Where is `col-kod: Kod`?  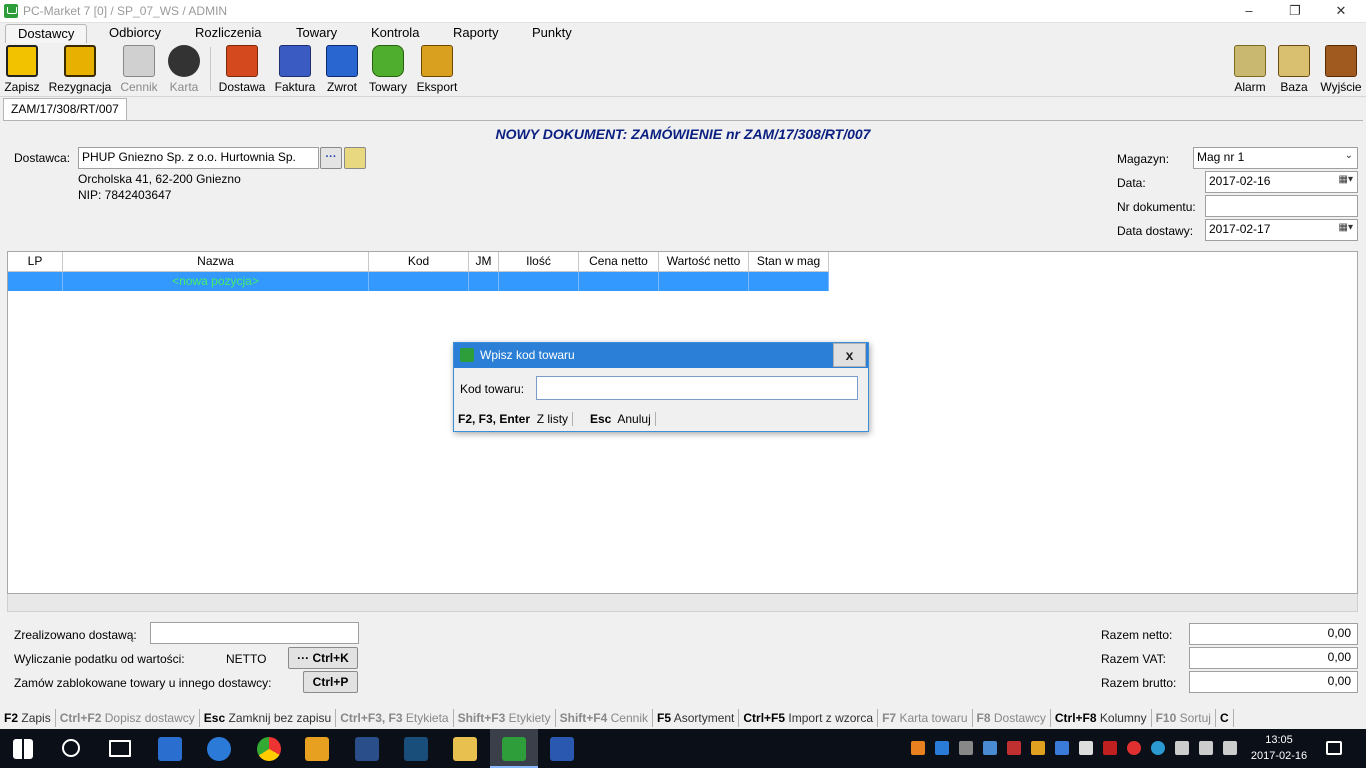 col-kod: Kod is located at coordinates (419, 262).